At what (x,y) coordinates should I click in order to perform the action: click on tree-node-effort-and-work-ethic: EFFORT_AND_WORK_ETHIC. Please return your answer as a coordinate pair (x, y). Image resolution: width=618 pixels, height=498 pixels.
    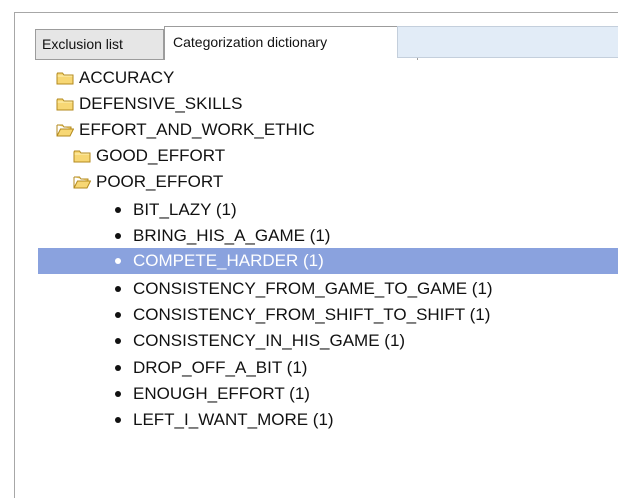
    Looking at the image, I should click on (309, 130).